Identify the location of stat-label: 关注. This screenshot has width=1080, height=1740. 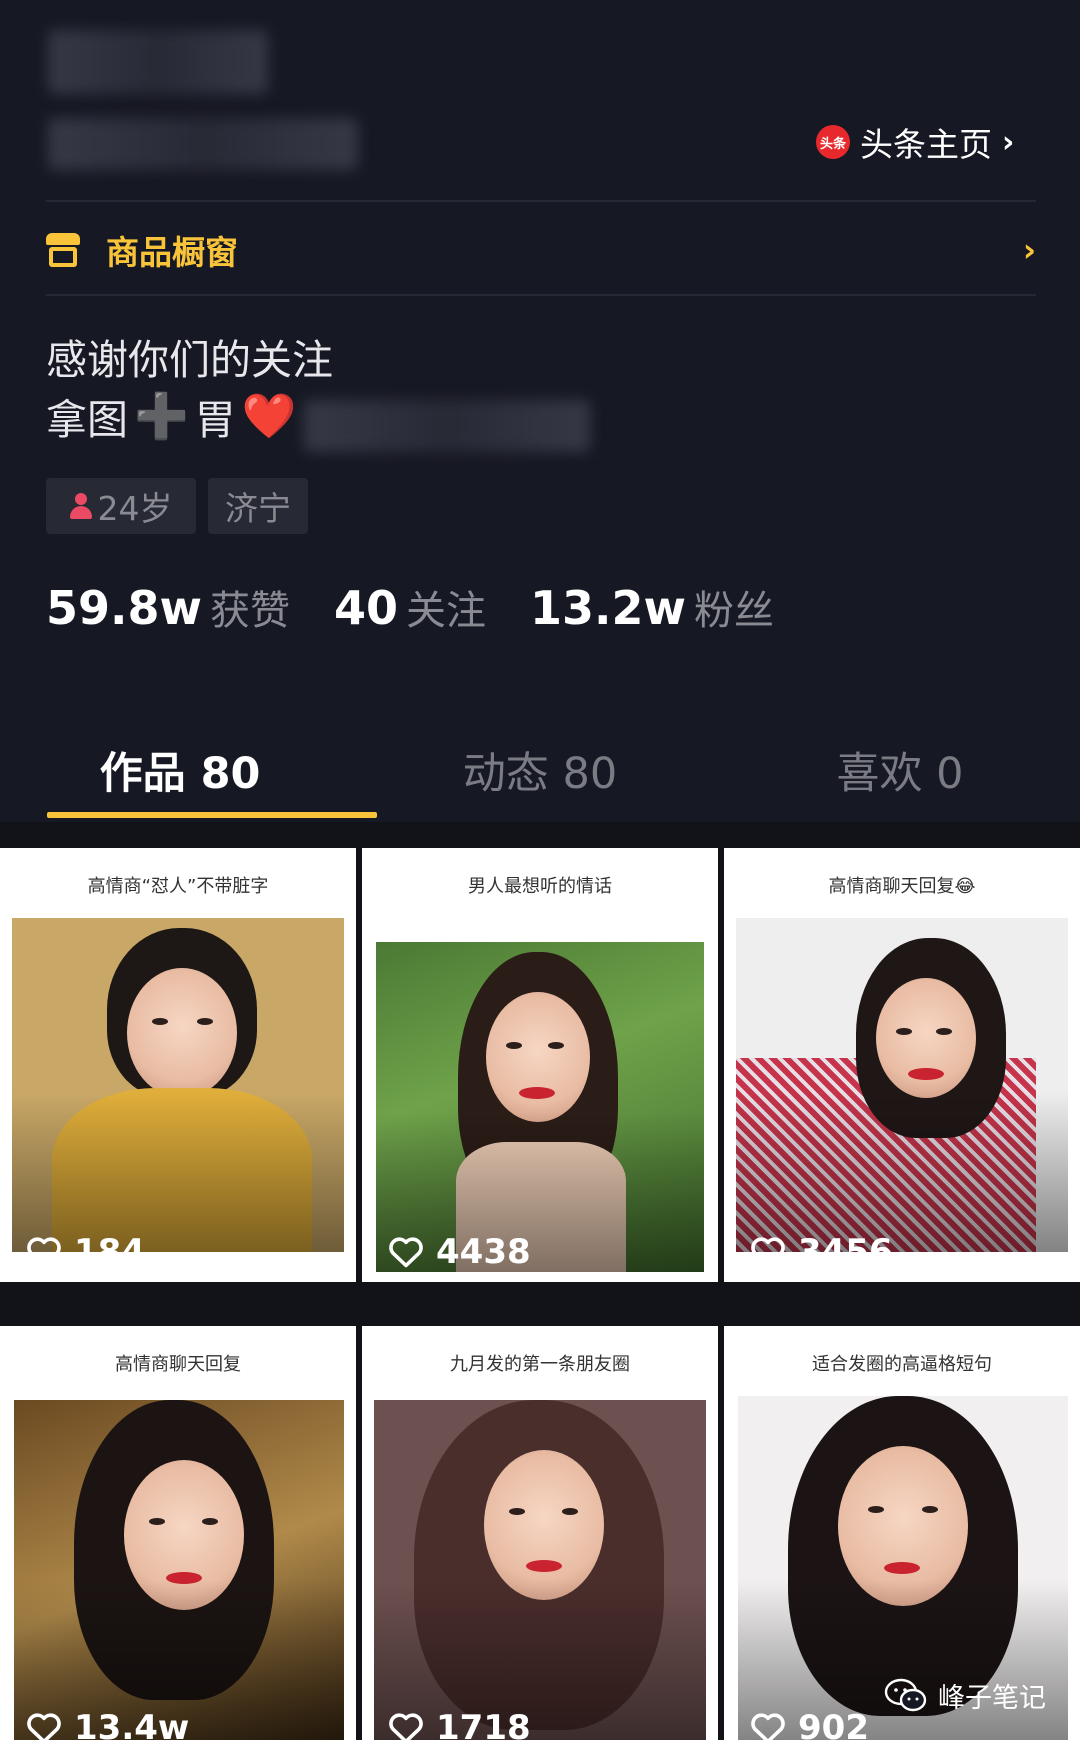
(446, 611).